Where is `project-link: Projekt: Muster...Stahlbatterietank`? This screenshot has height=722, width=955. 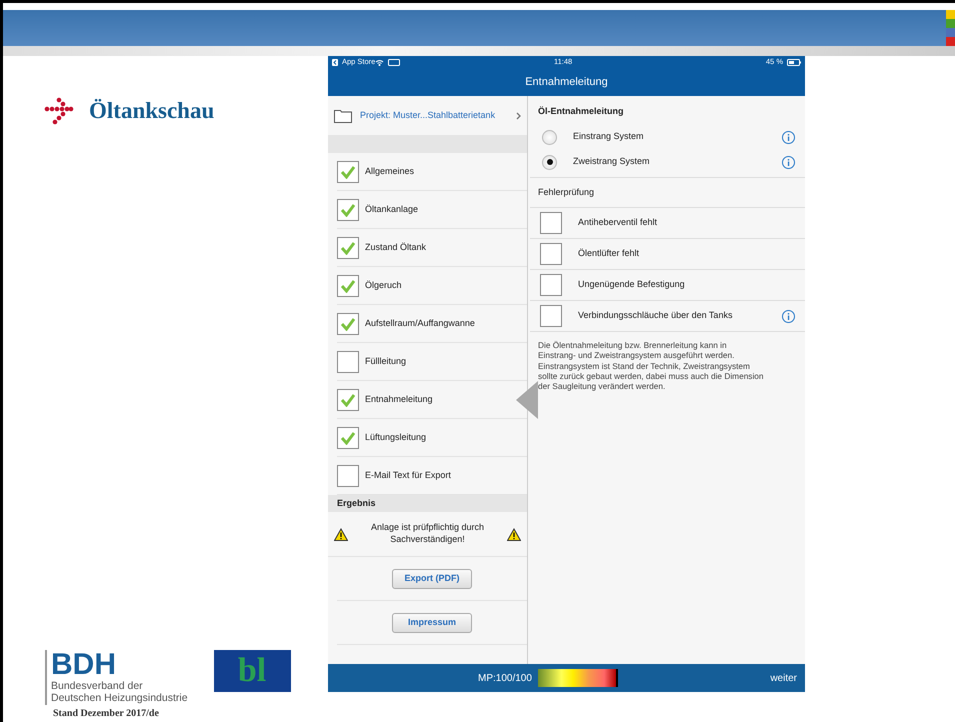
project-link: Projekt: Muster...Stahlbatterietank is located at coordinates (427, 115).